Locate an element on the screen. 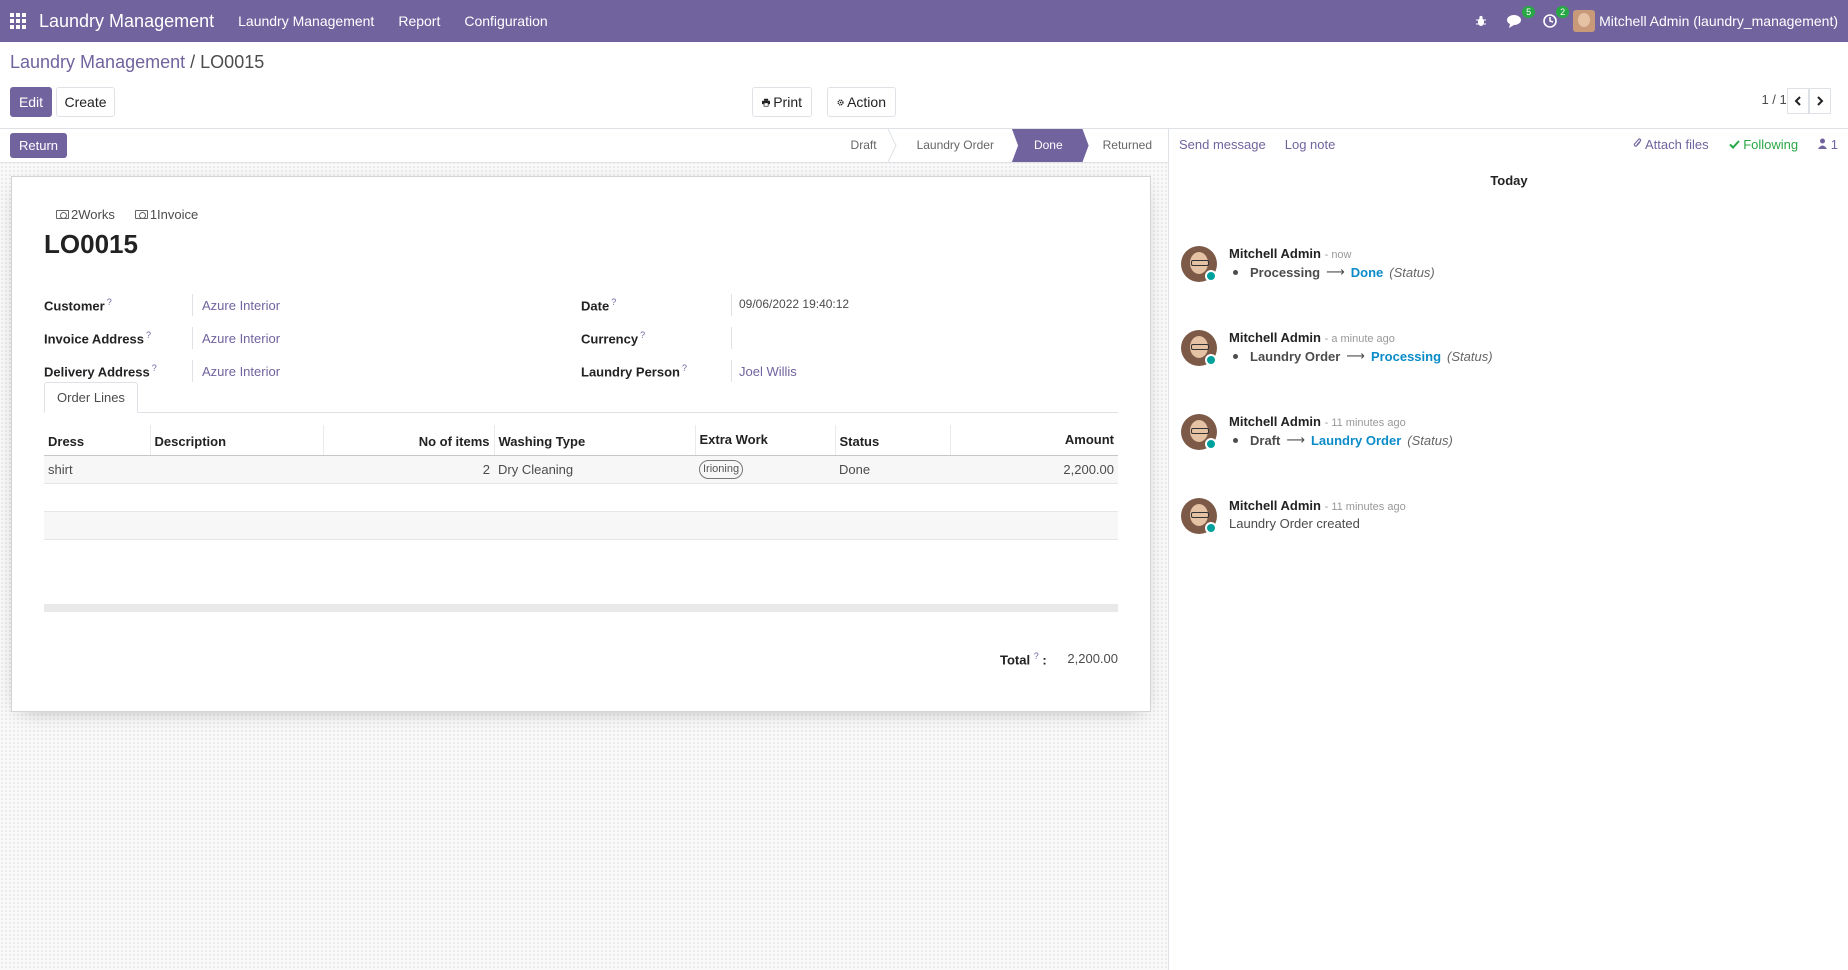 The width and height of the screenshot is (1848, 970). message-body: Laundry Order created is located at coordinates (1294, 523).